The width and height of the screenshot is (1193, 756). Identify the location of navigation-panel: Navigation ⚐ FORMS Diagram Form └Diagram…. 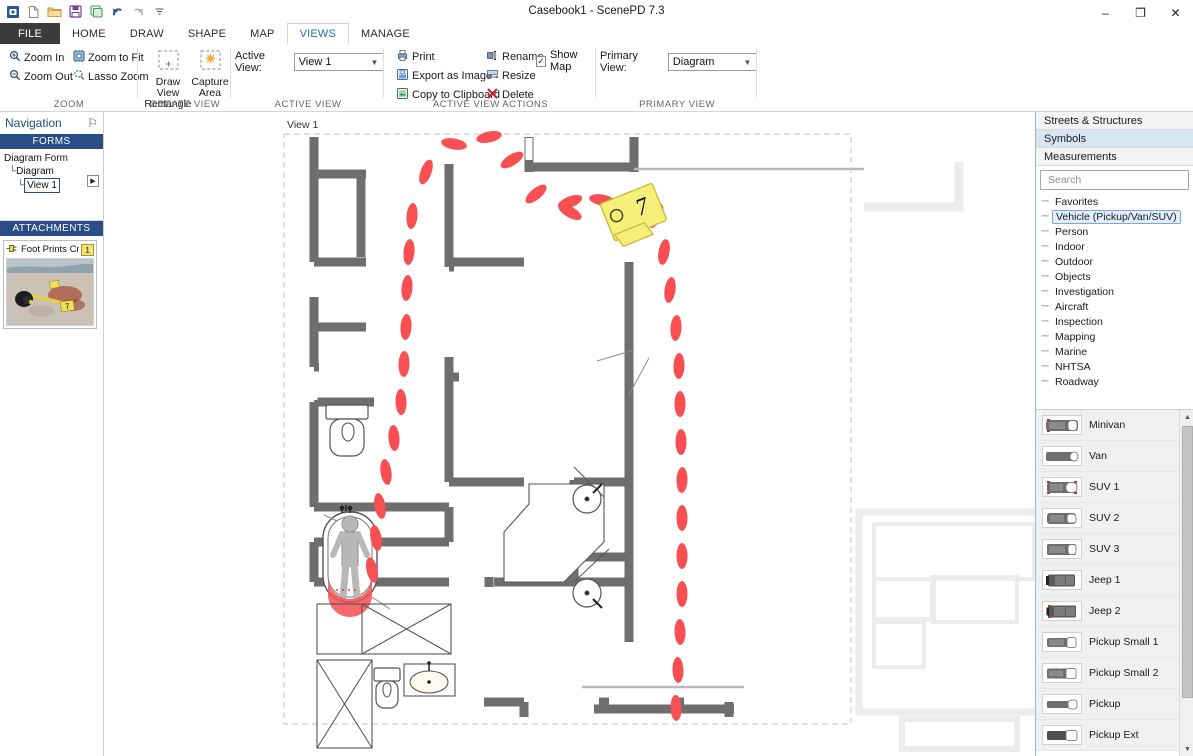
(52, 434).